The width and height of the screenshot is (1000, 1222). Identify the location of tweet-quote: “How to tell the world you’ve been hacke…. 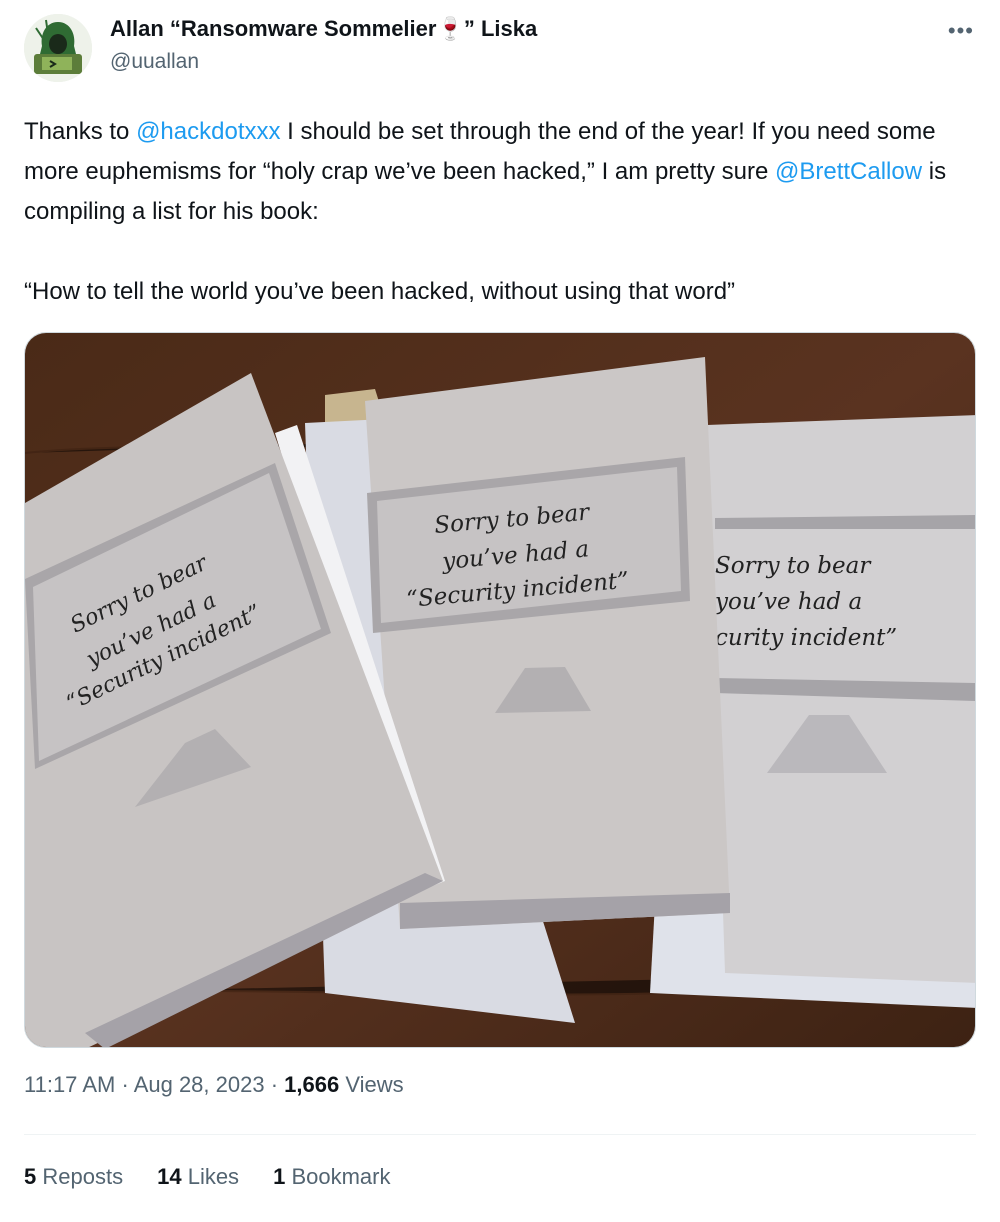
(380, 291).